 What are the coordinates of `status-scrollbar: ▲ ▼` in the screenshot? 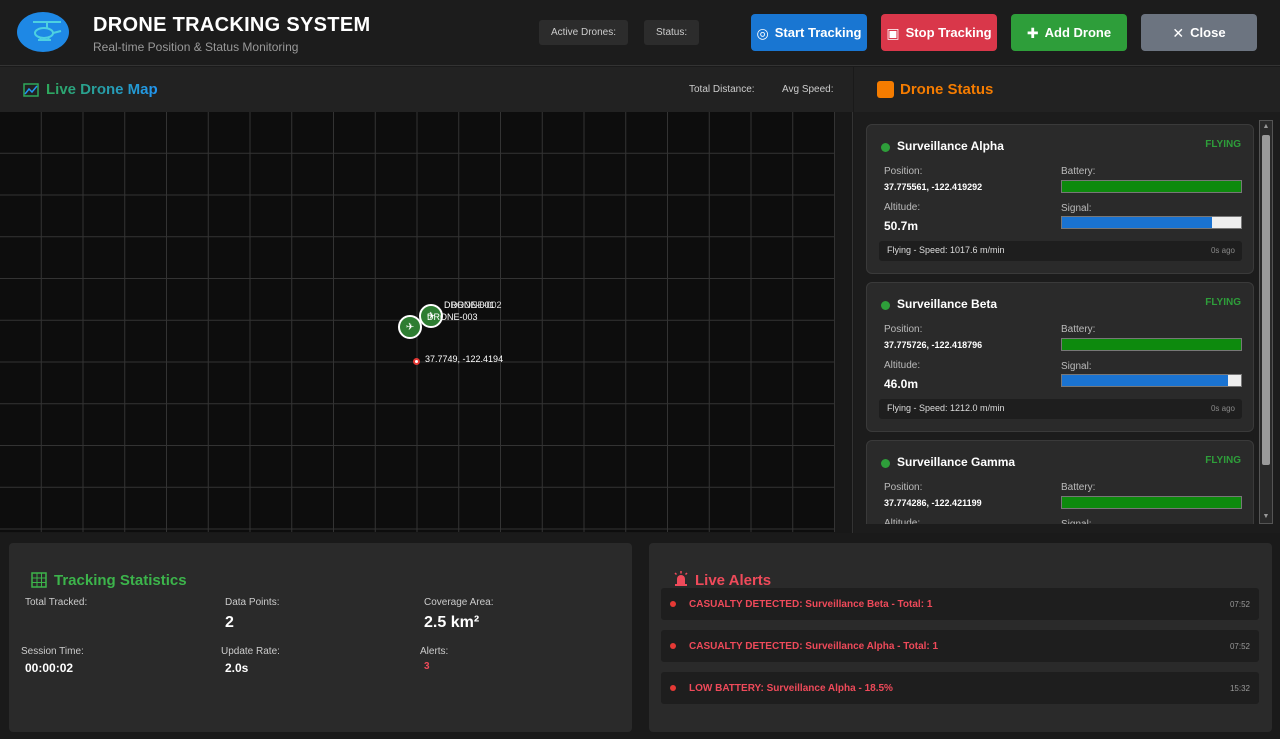 It's located at (1266, 322).